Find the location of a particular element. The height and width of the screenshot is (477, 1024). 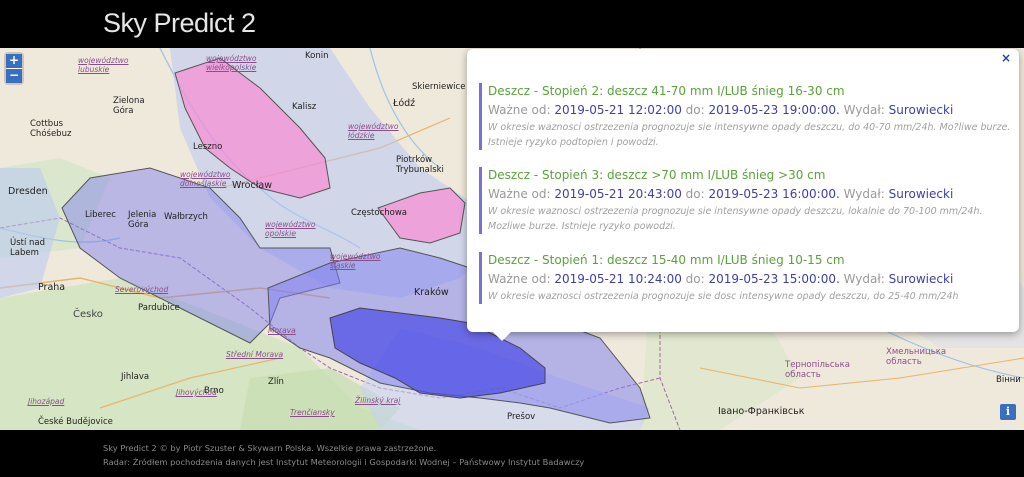

info-button: i is located at coordinates (1008, 412).